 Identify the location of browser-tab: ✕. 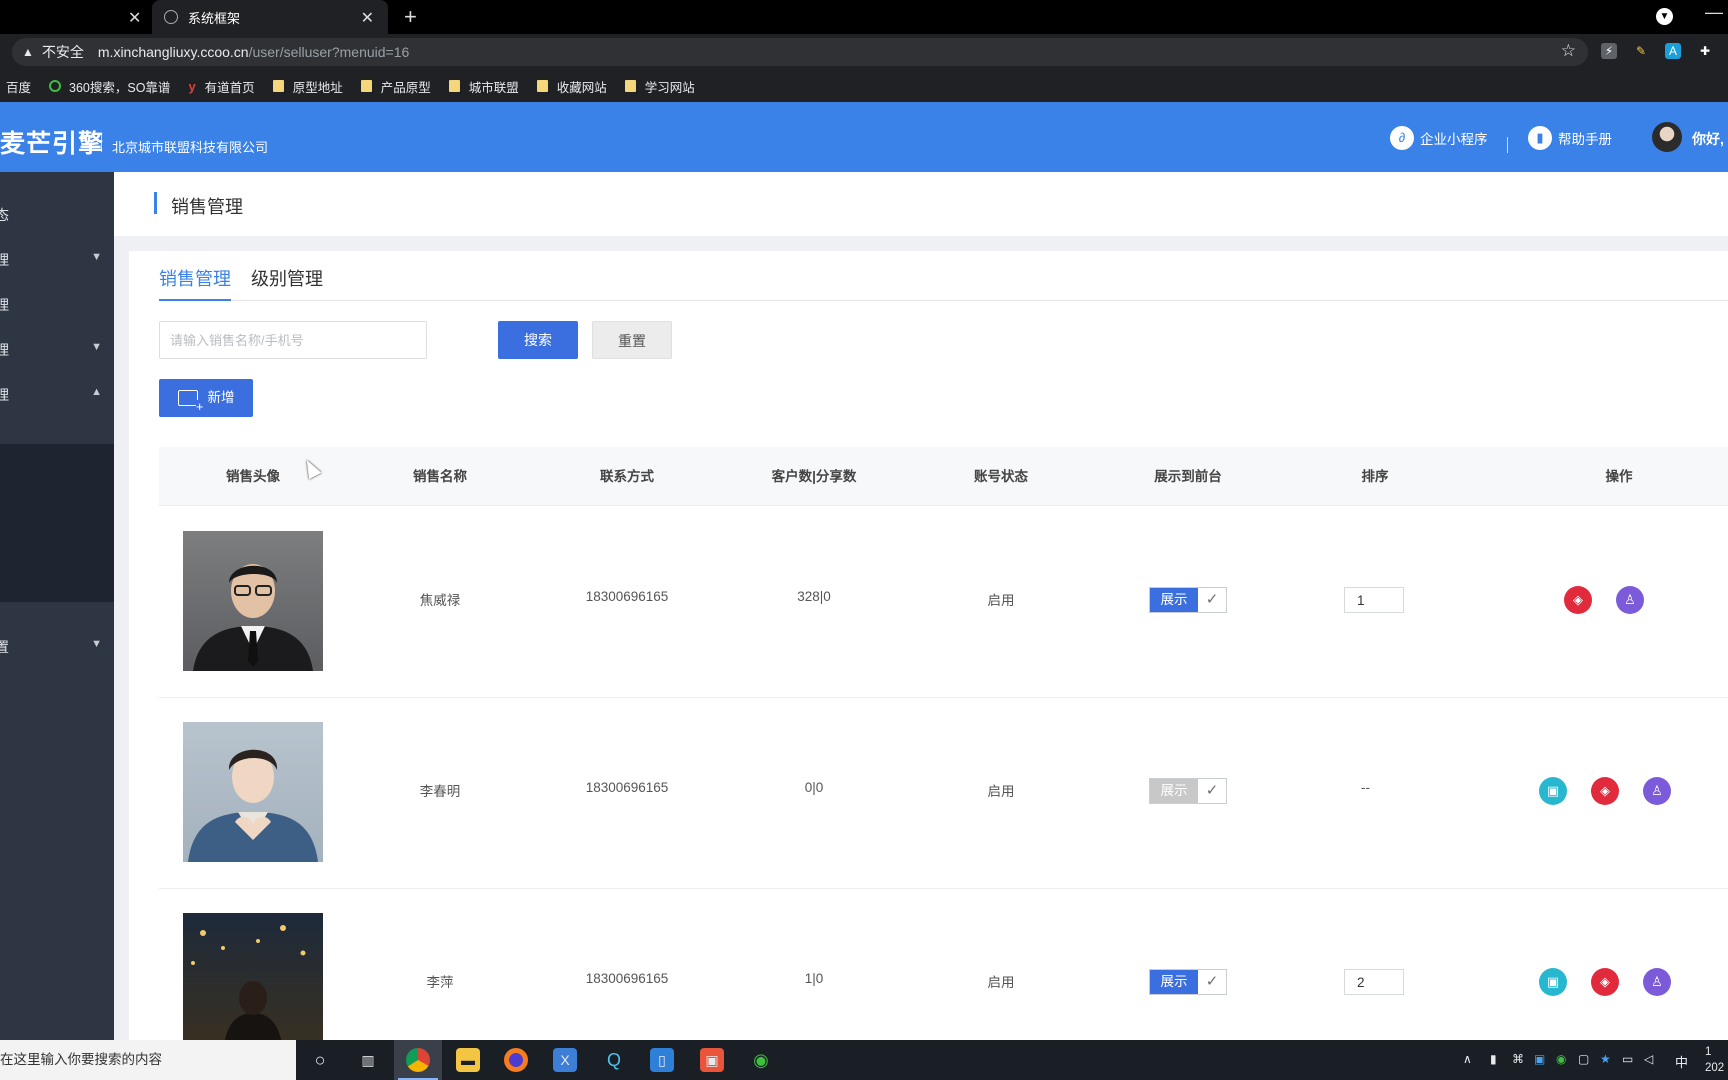
(75, 17).